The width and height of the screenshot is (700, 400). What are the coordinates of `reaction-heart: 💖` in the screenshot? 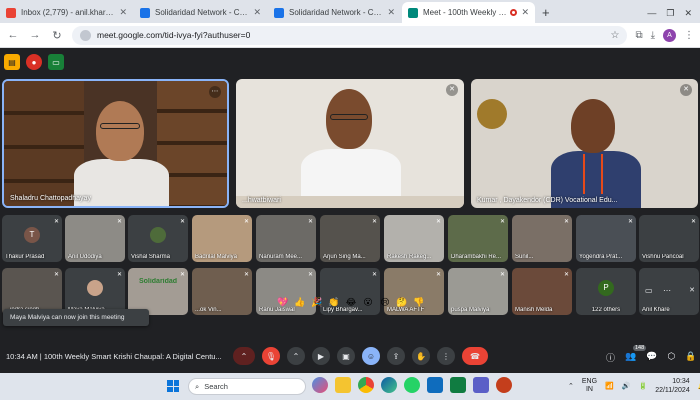 It's located at (283, 302).